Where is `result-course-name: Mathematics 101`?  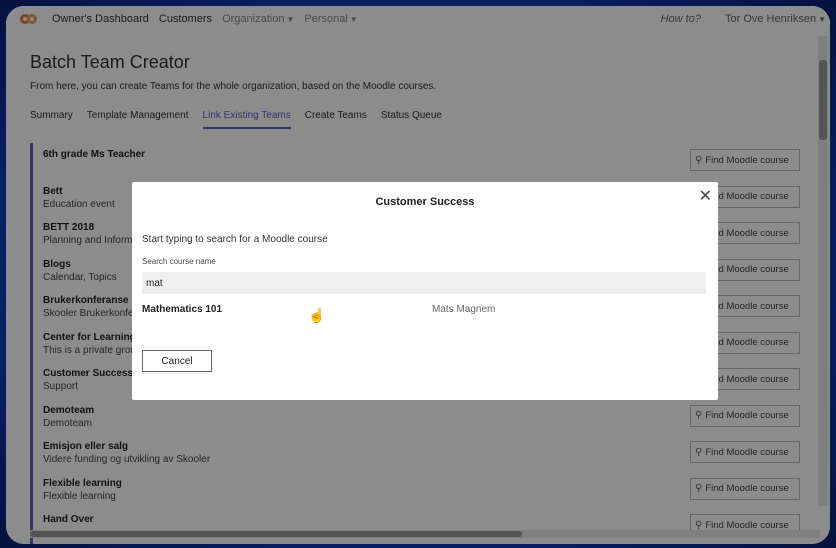 result-course-name: Mathematics 101 is located at coordinates (182, 309).